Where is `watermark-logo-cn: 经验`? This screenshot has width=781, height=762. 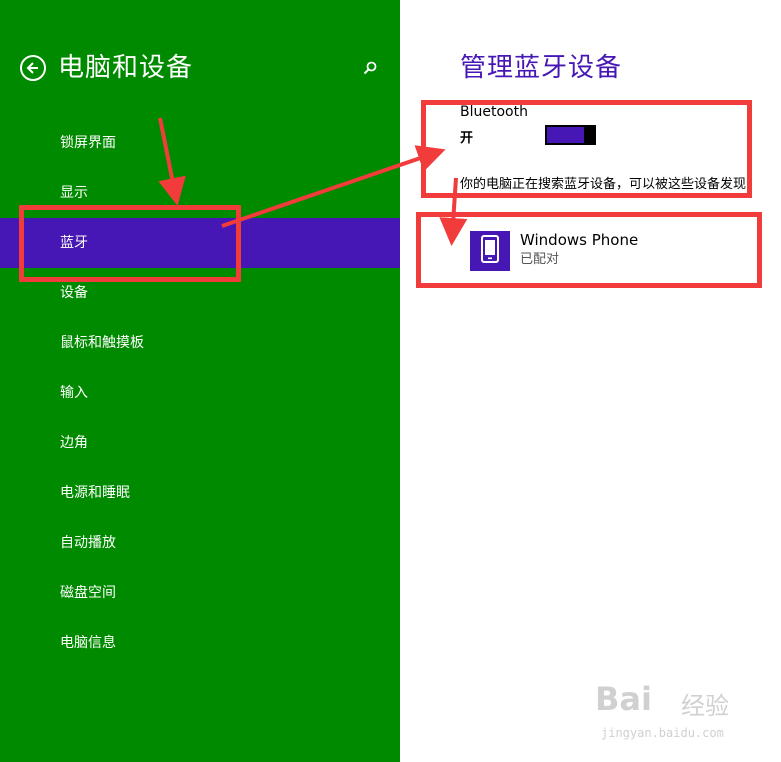 watermark-logo-cn: 经验 is located at coordinates (705, 706).